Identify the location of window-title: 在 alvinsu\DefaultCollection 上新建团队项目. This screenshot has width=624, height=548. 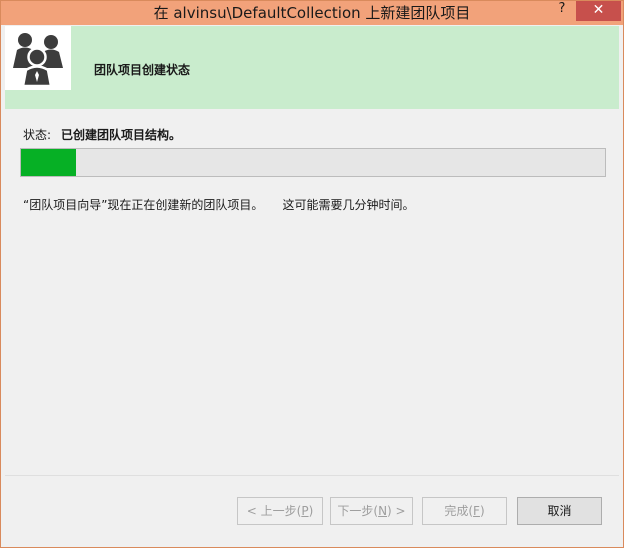
(312, 13).